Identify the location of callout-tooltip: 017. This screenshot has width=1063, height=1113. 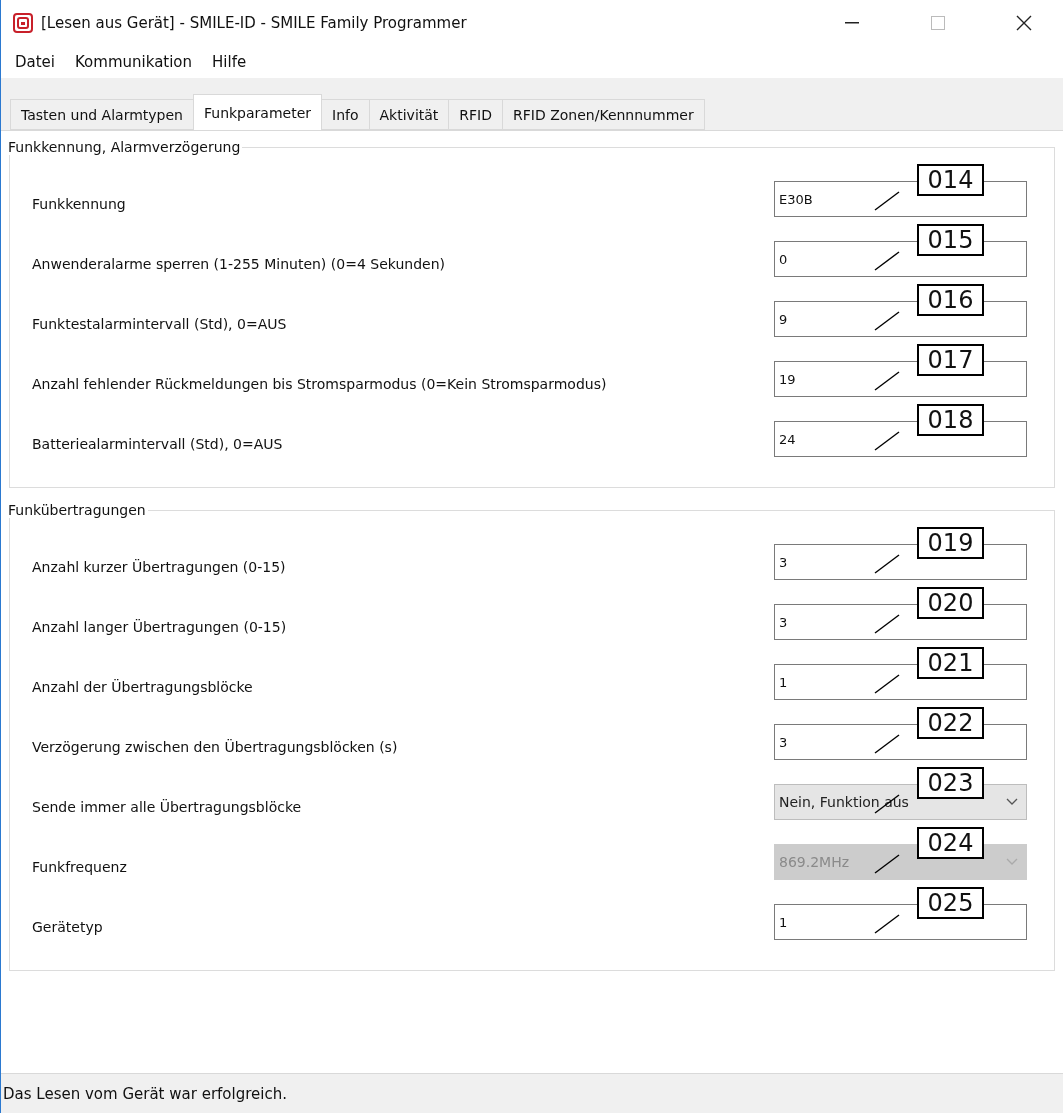
(950, 360).